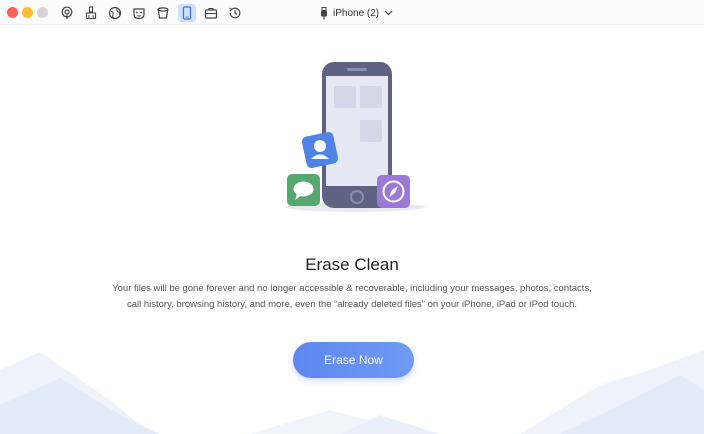  Describe the element at coordinates (27, 12) in the screenshot. I see `minimize-window-button` at that location.